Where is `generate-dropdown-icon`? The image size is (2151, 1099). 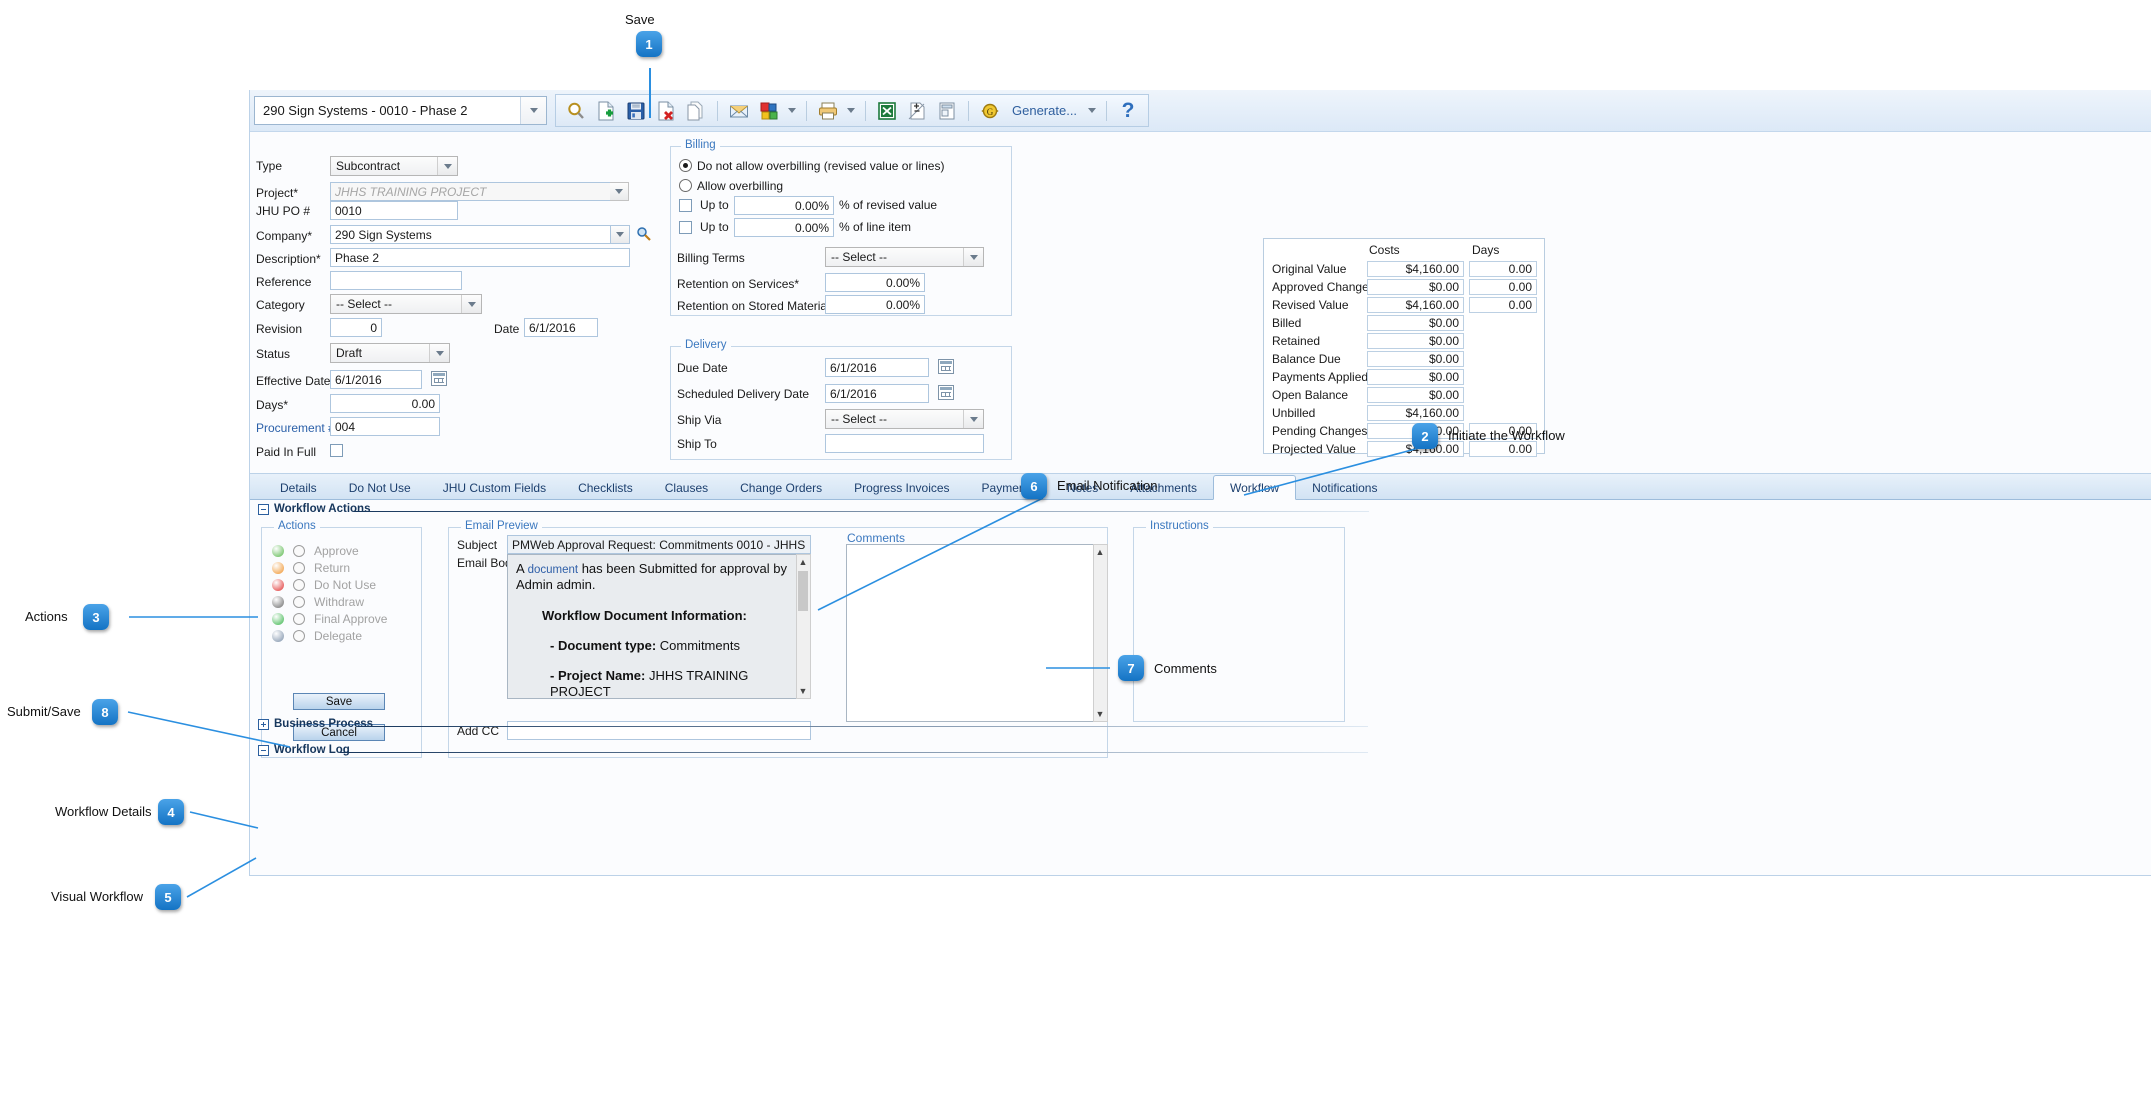
generate-dropdown-icon is located at coordinates (1092, 110).